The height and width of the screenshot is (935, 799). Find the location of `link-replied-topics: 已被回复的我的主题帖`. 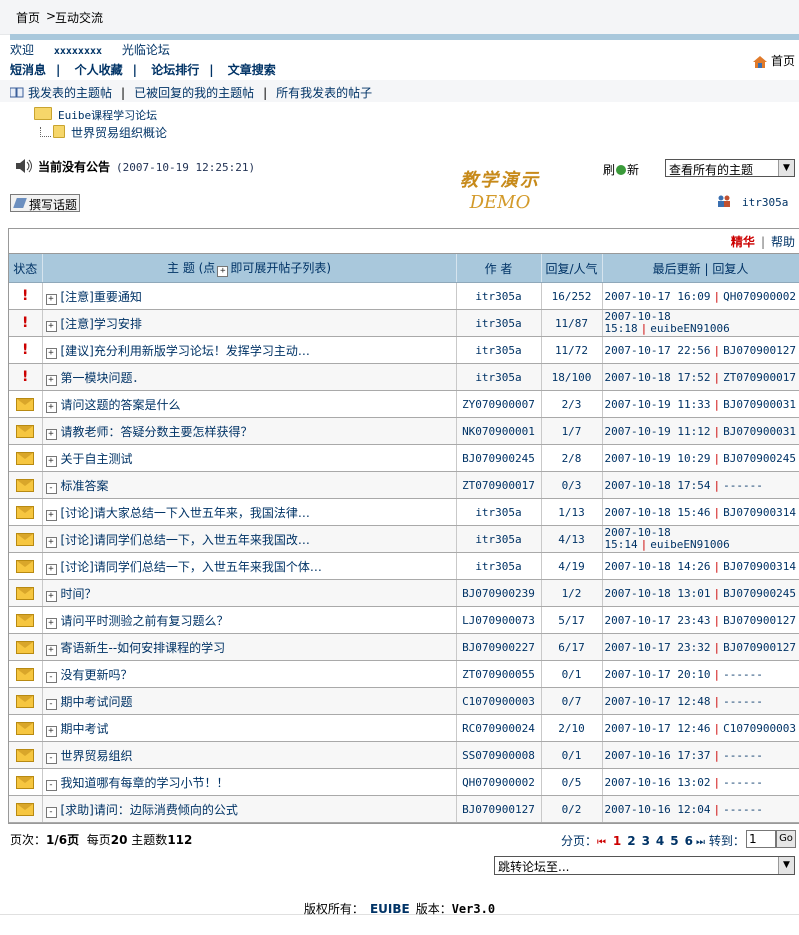

link-replied-topics: 已被回复的我的主题帖 is located at coordinates (194, 93).